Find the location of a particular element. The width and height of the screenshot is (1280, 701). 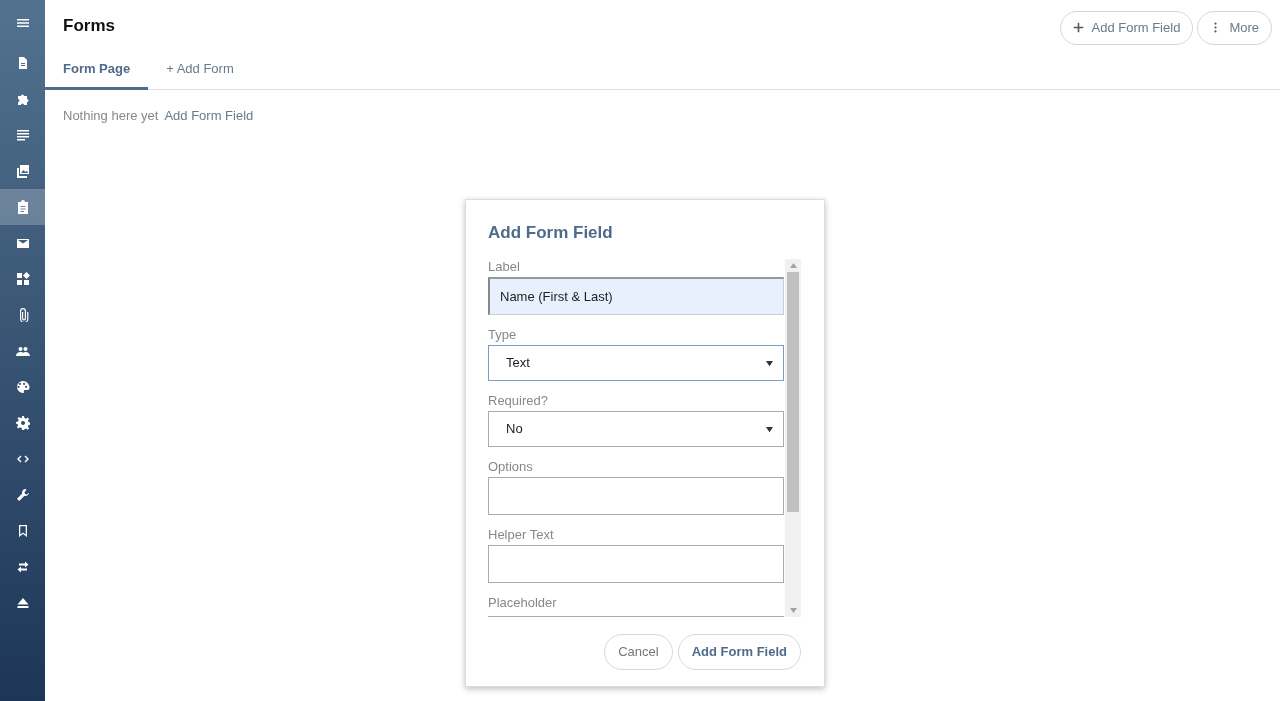

plus-icon is located at coordinates (1078, 28).